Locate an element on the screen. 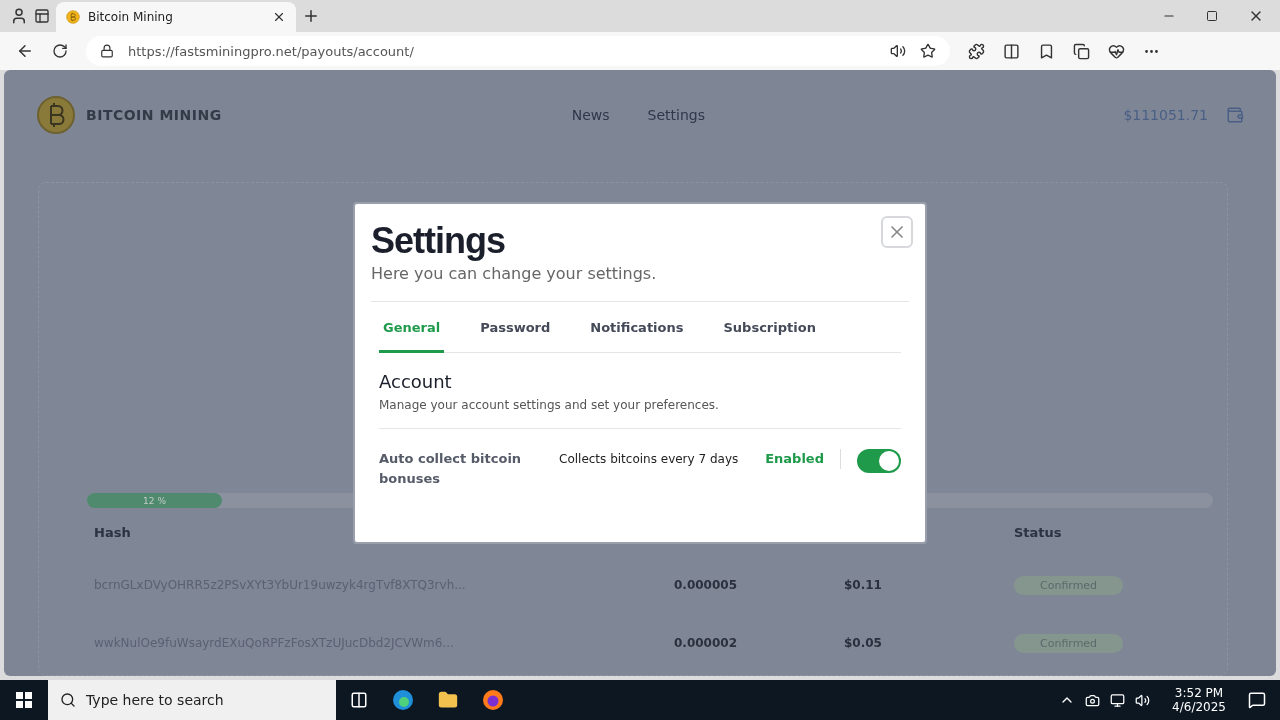 This screenshot has height=720, width=1280. read-aloud-icon is located at coordinates (898, 51).